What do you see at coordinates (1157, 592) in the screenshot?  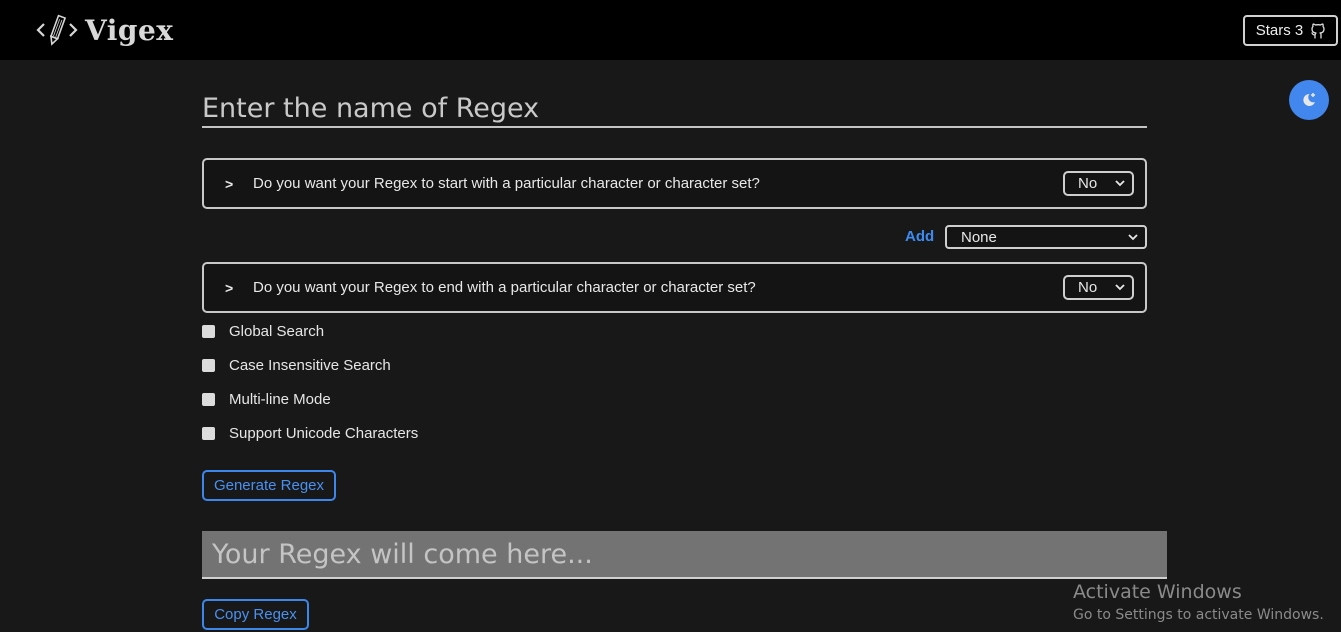 I see `watermark-title: Activate Windows` at bounding box center [1157, 592].